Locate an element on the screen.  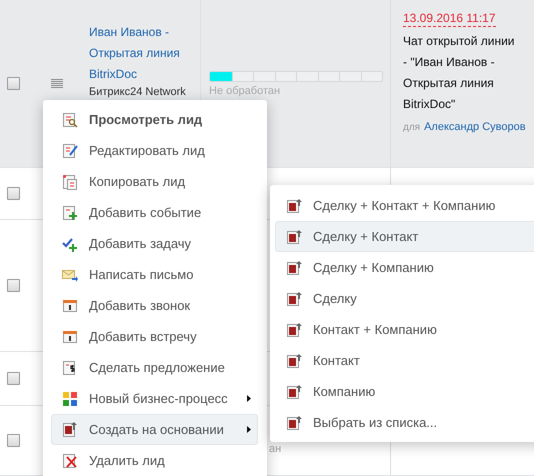
menu-item: Сделку + Компанию is located at coordinates (404, 267).